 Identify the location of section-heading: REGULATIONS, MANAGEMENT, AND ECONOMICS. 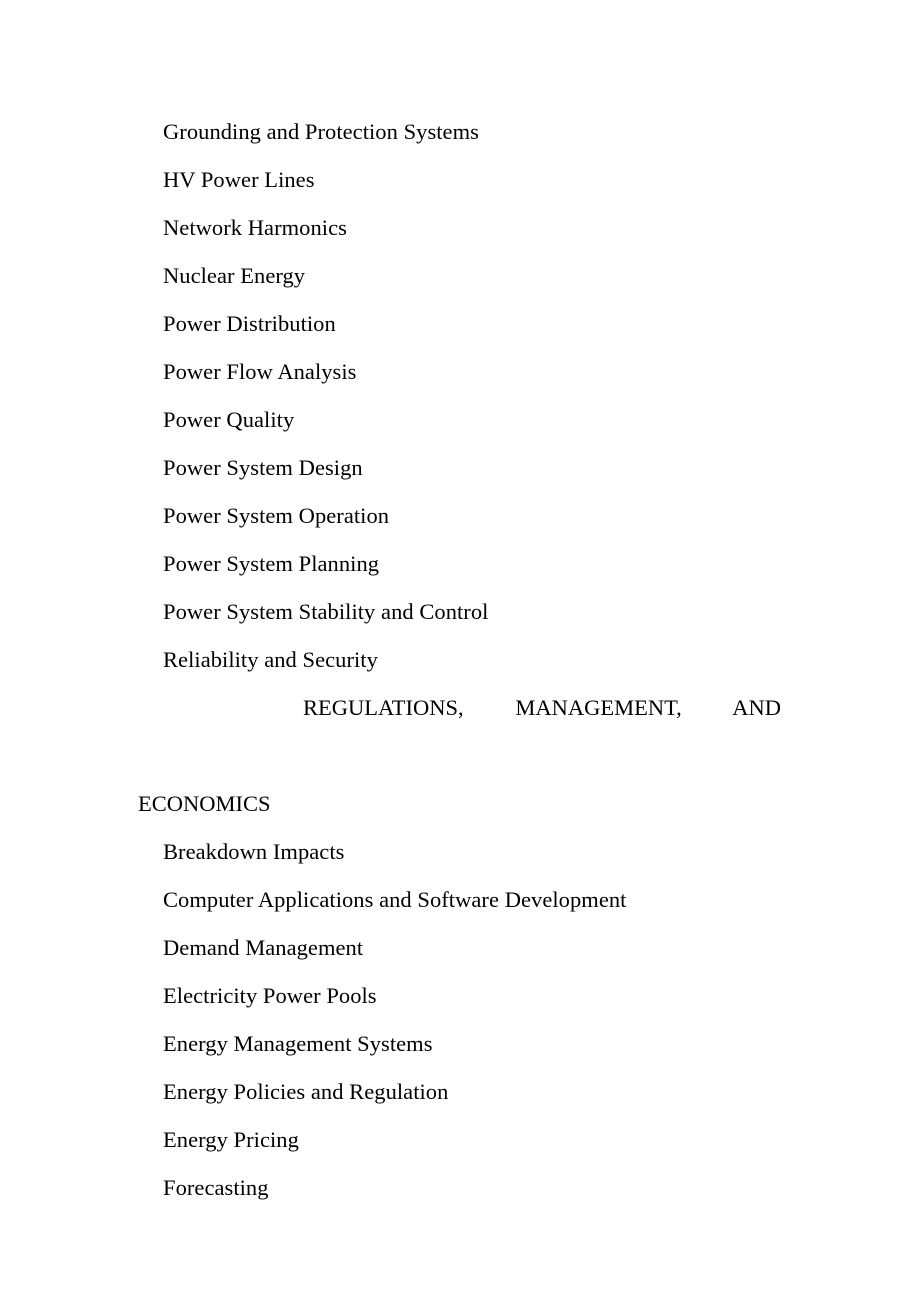
(459, 756).